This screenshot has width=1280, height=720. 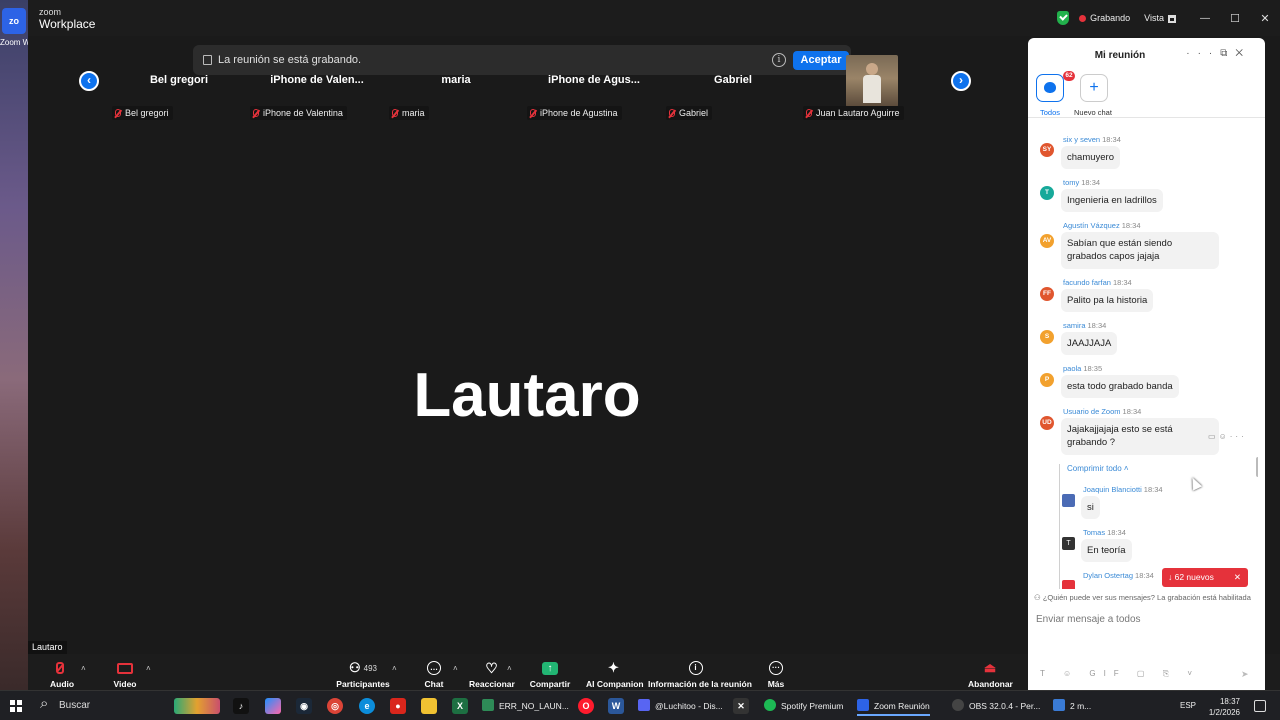 I want to click on avatar: T, so click(x=1047, y=193).